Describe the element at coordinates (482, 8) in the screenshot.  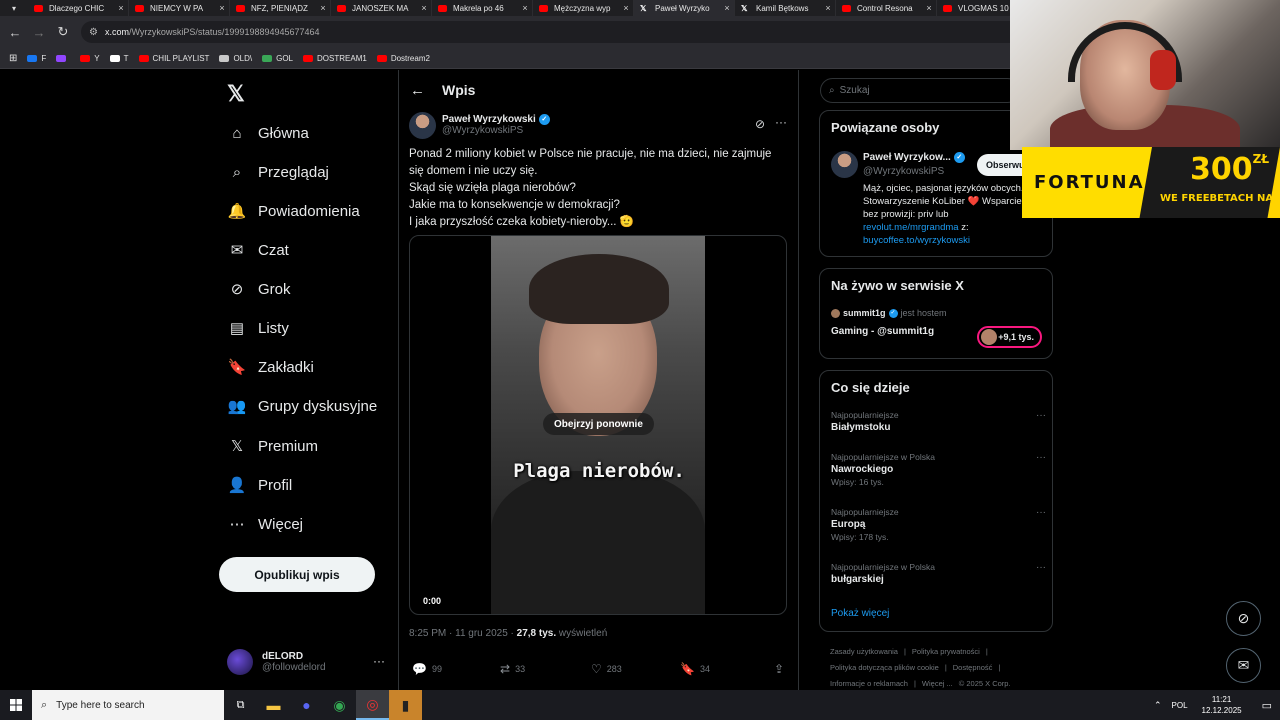
I see `browser-tab: Makrela po 46 ×` at that location.